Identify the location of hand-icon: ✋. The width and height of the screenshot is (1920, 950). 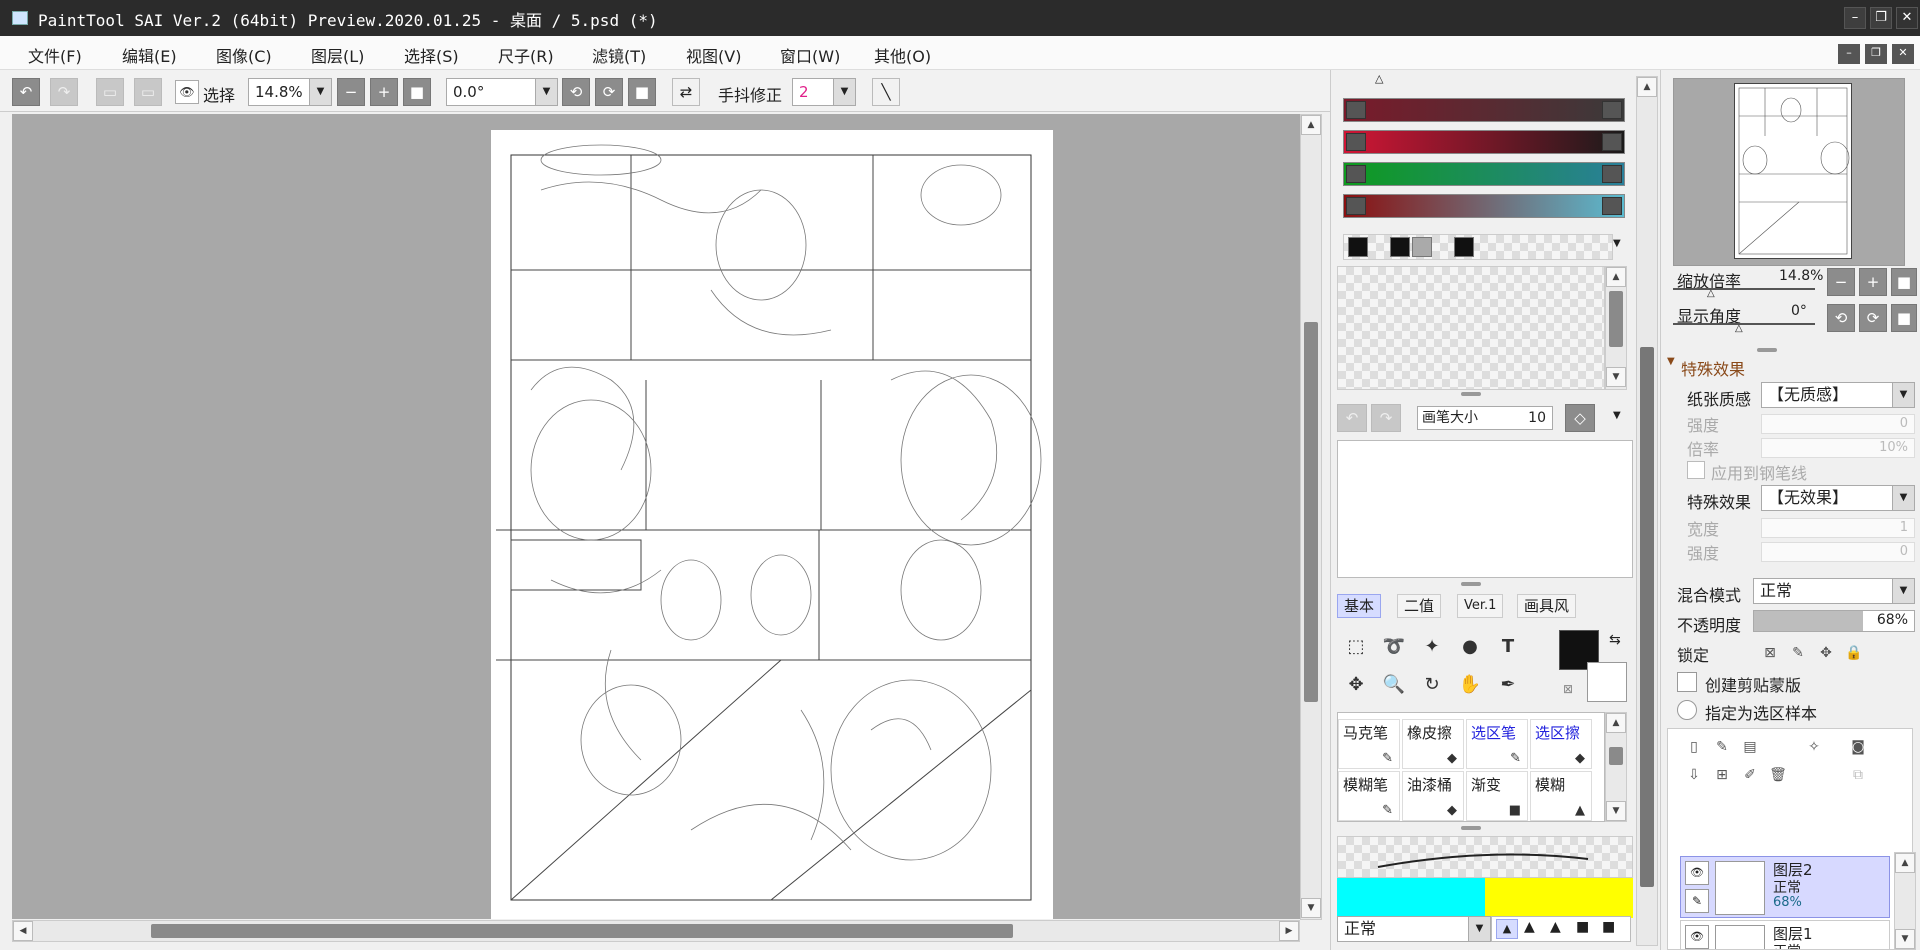
(1470, 685).